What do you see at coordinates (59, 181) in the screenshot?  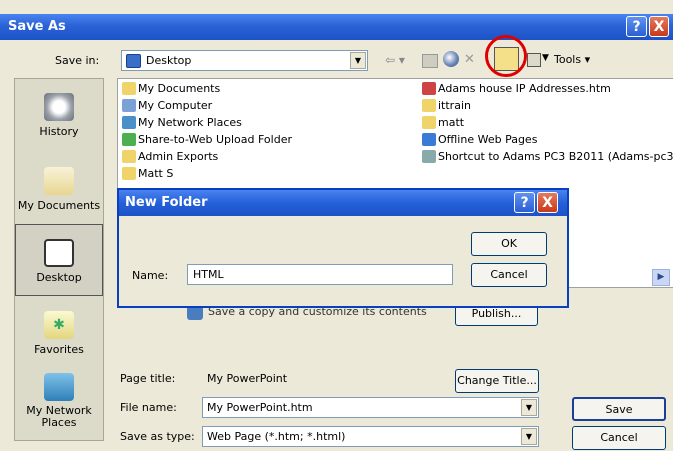 I see `folder-documents-icon` at bounding box center [59, 181].